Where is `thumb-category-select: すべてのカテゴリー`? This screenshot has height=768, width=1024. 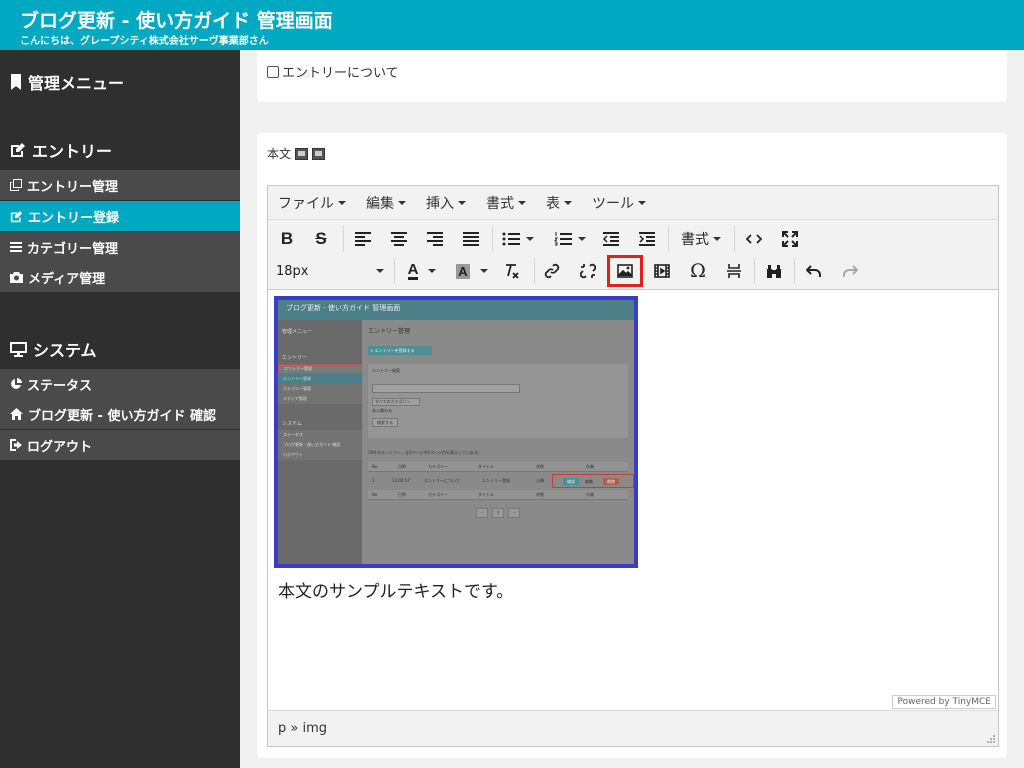
thumb-category-select: すべてのカテゴリー is located at coordinates (396, 402).